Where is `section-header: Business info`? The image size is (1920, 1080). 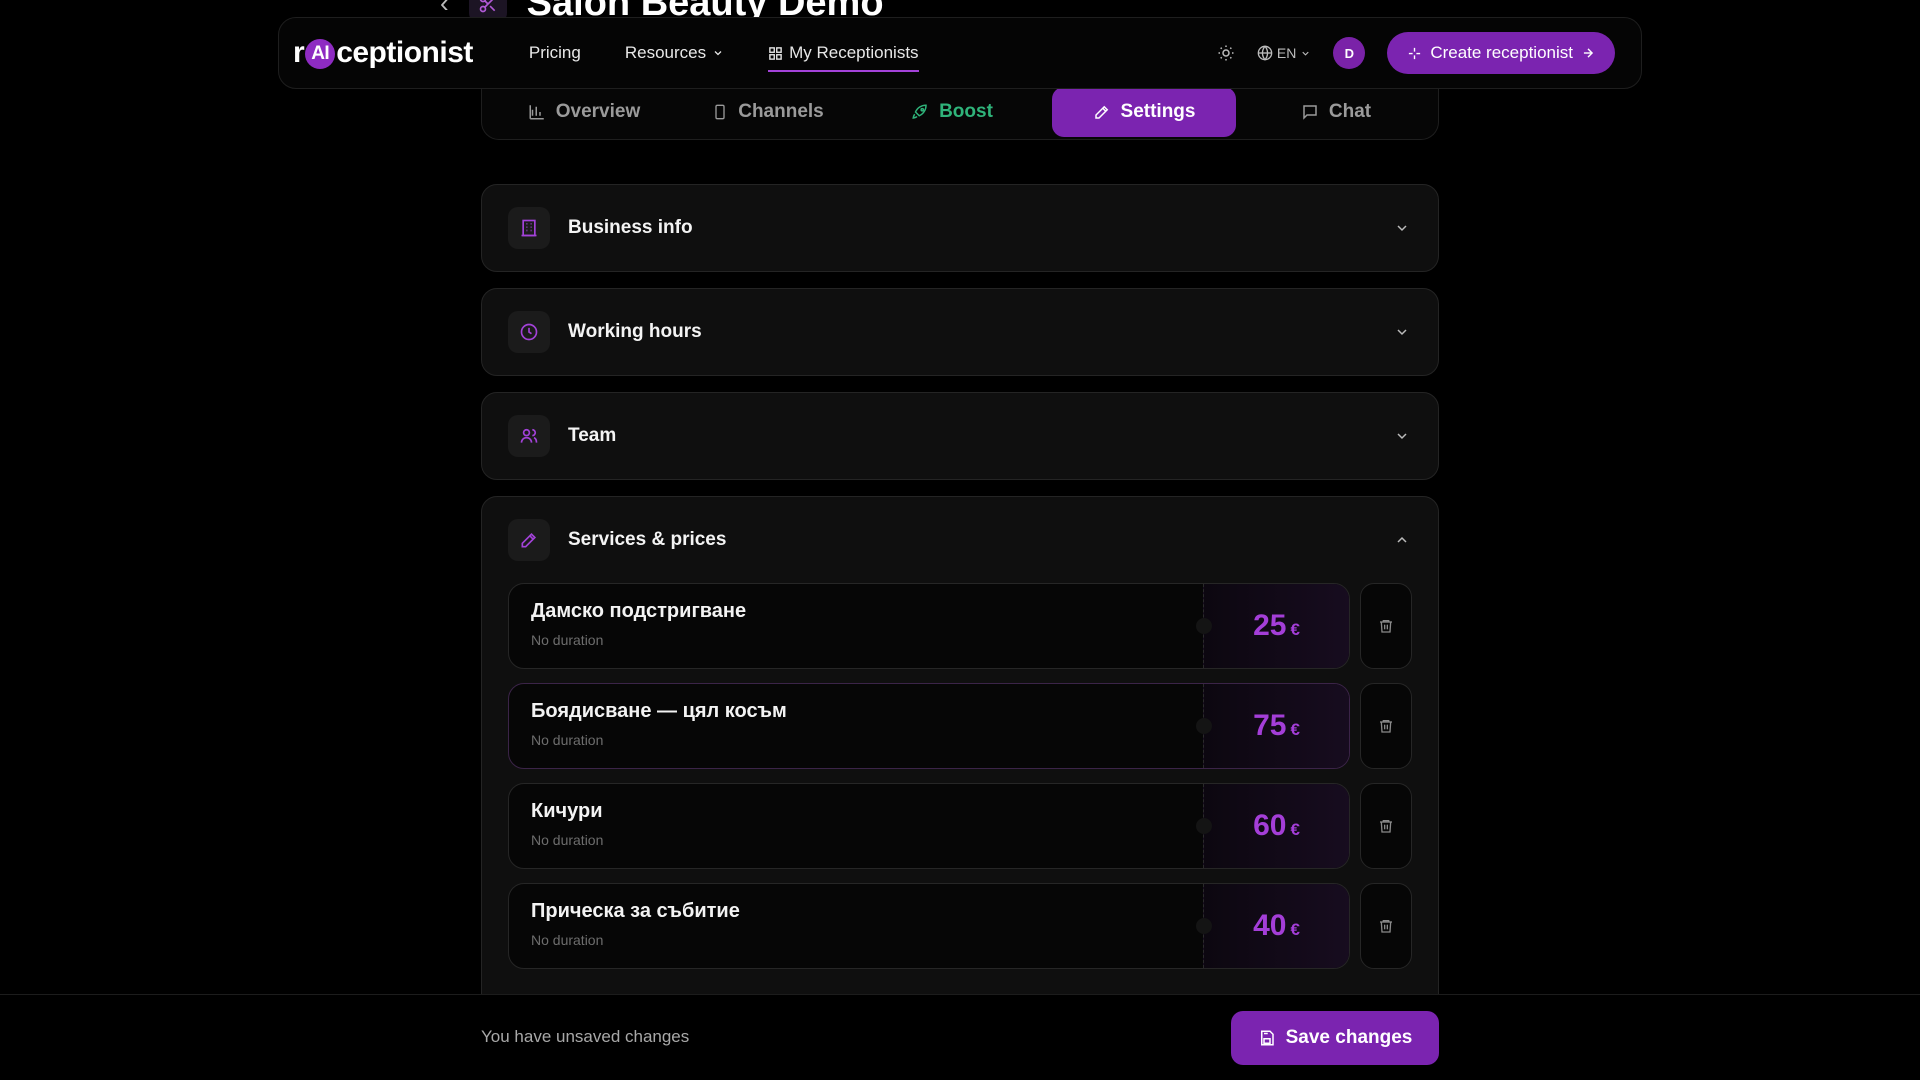
section-header: Business info is located at coordinates (960, 228).